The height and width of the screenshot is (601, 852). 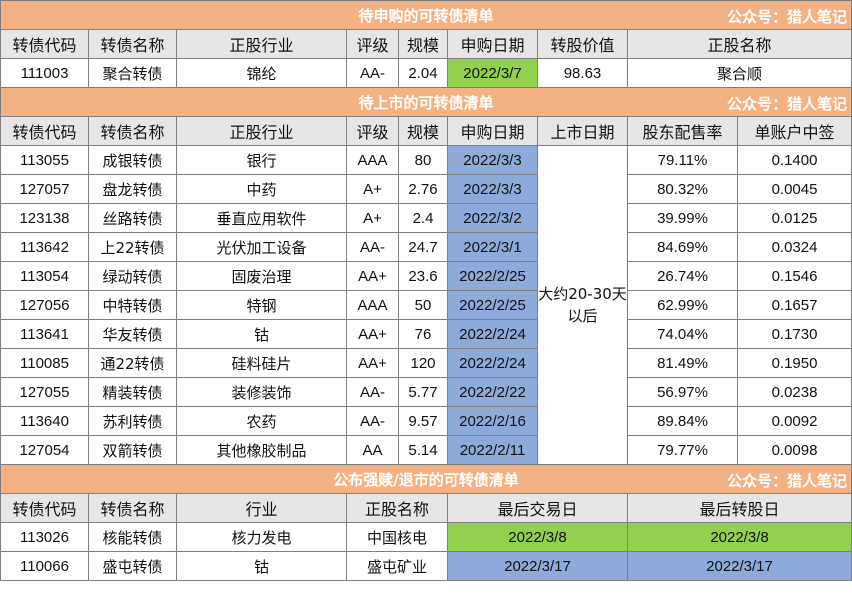 I want to click on win-rate-cell: 0.0324, so click(x=794, y=247).